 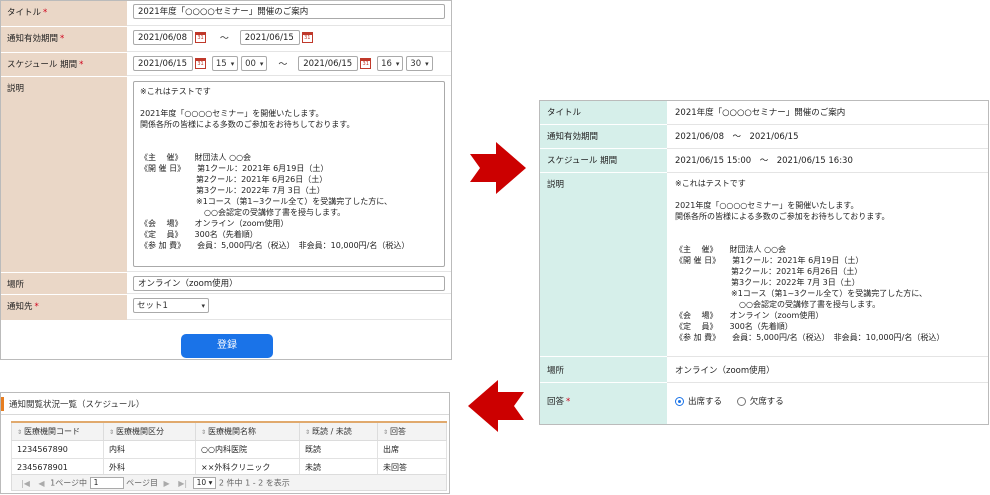 What do you see at coordinates (603, 370) in the screenshot?
I see `detail-label-place: 場所` at bounding box center [603, 370].